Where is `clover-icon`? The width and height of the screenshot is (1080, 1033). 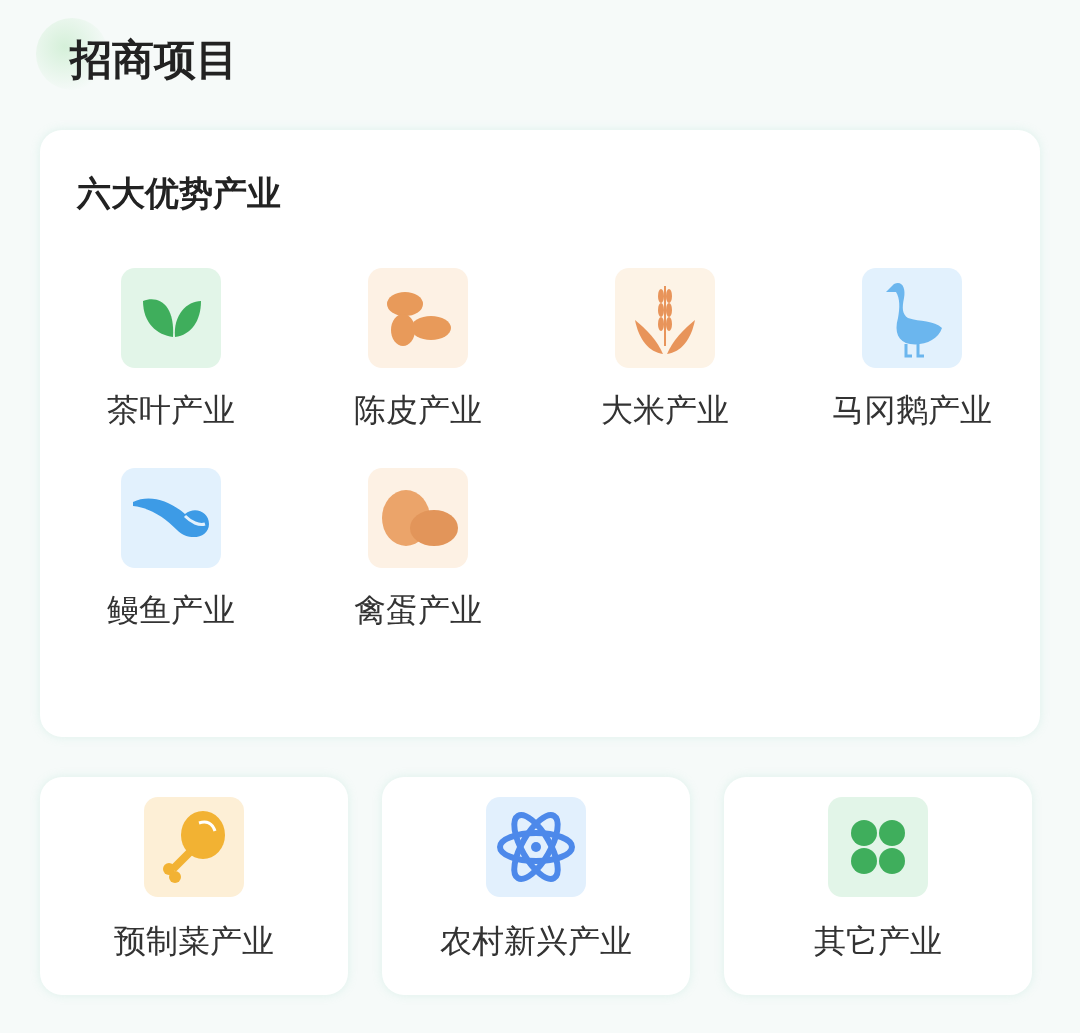
clover-icon is located at coordinates (878, 847).